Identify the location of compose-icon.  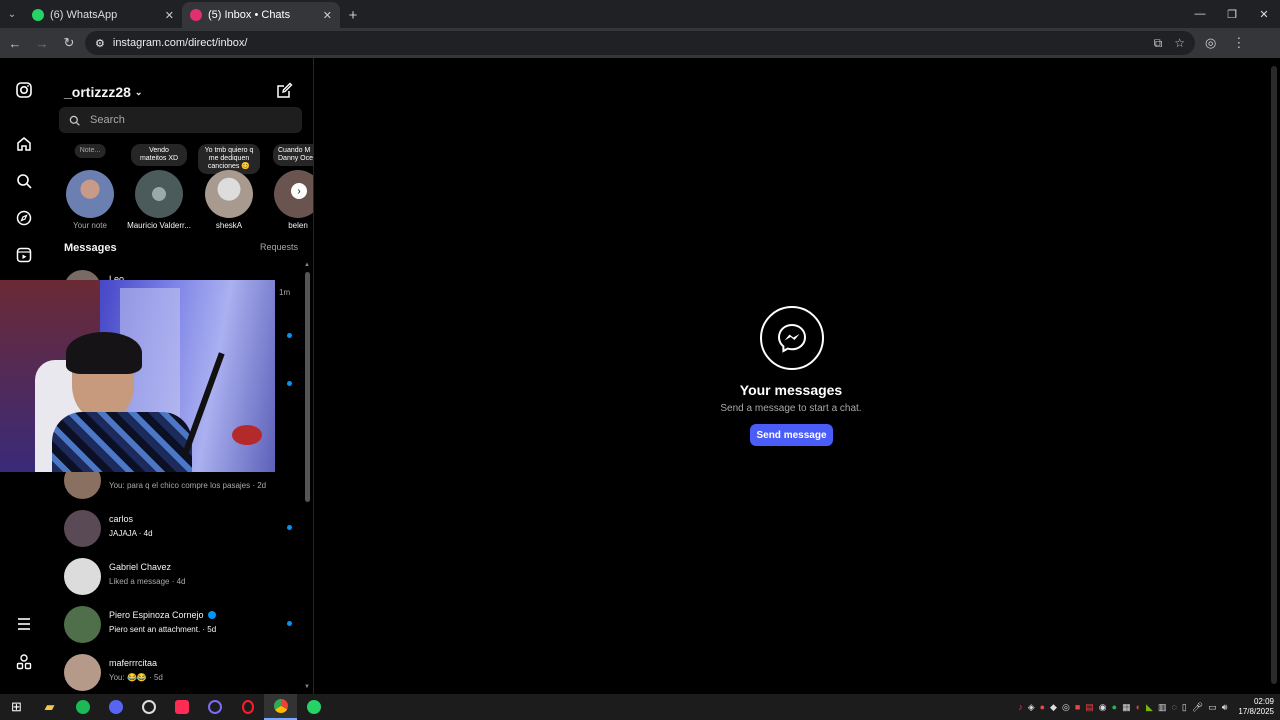
(284, 91).